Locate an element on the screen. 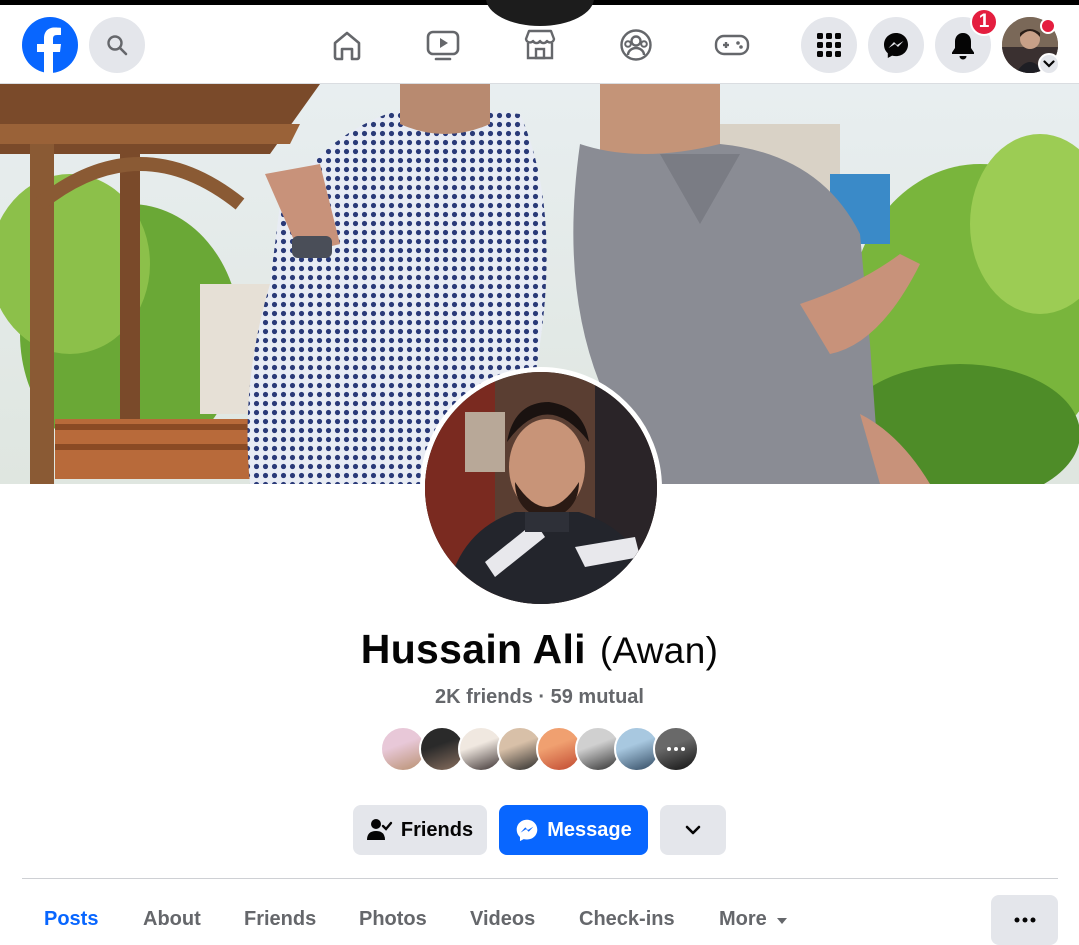  gaming-icon is located at coordinates (732, 45).